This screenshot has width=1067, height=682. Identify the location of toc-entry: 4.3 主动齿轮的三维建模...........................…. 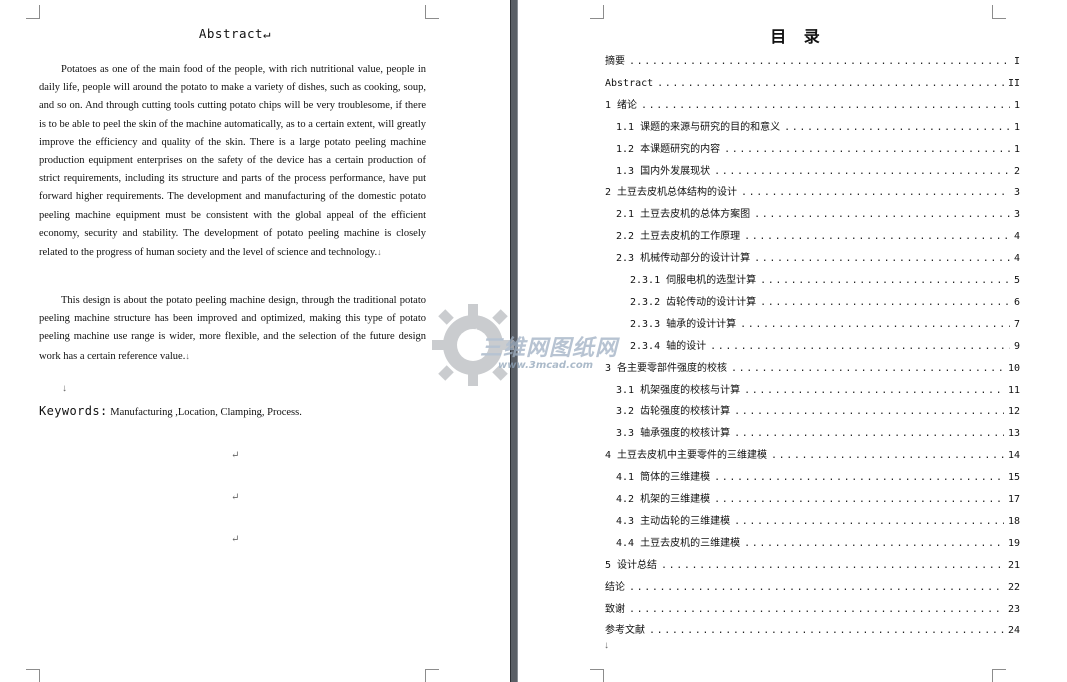
(818, 520).